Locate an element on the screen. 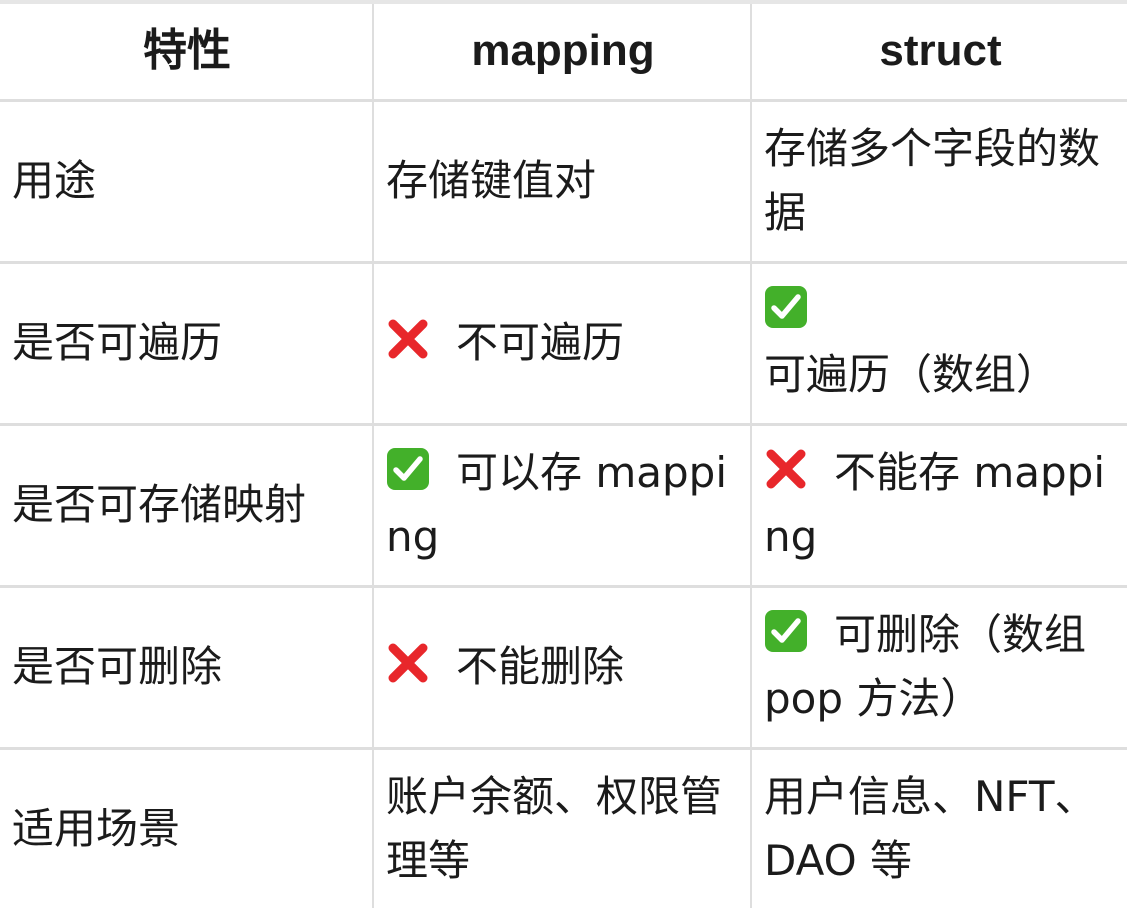 The height and width of the screenshot is (908, 1127). struct-cell: 不能存 mapping is located at coordinates (938, 506).